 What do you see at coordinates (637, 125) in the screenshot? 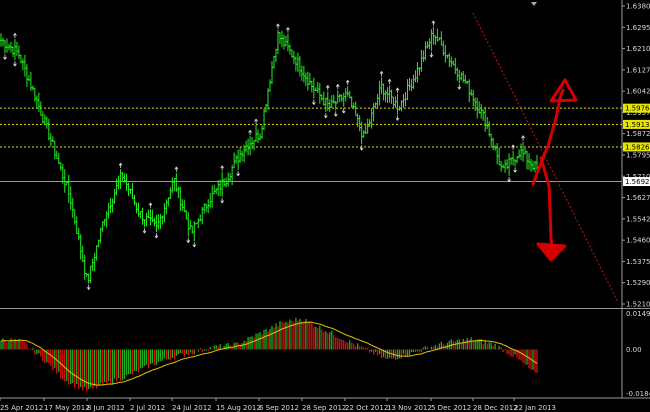
I see `highlighted-price-label: 1.59135` at bounding box center [637, 125].